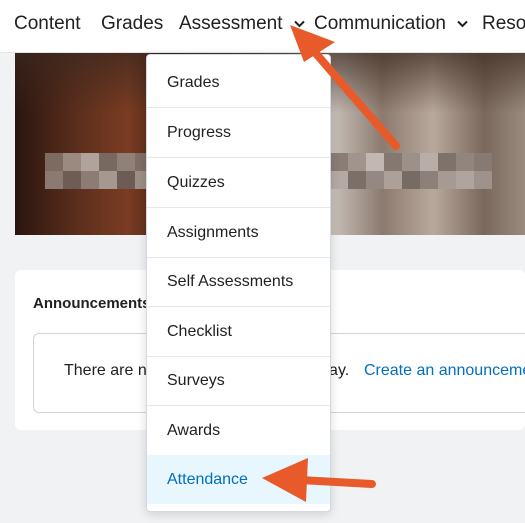 The height and width of the screenshot is (523, 525). Describe the element at coordinates (230, 281) in the screenshot. I see `menu-item-label: Self Assessments` at that location.